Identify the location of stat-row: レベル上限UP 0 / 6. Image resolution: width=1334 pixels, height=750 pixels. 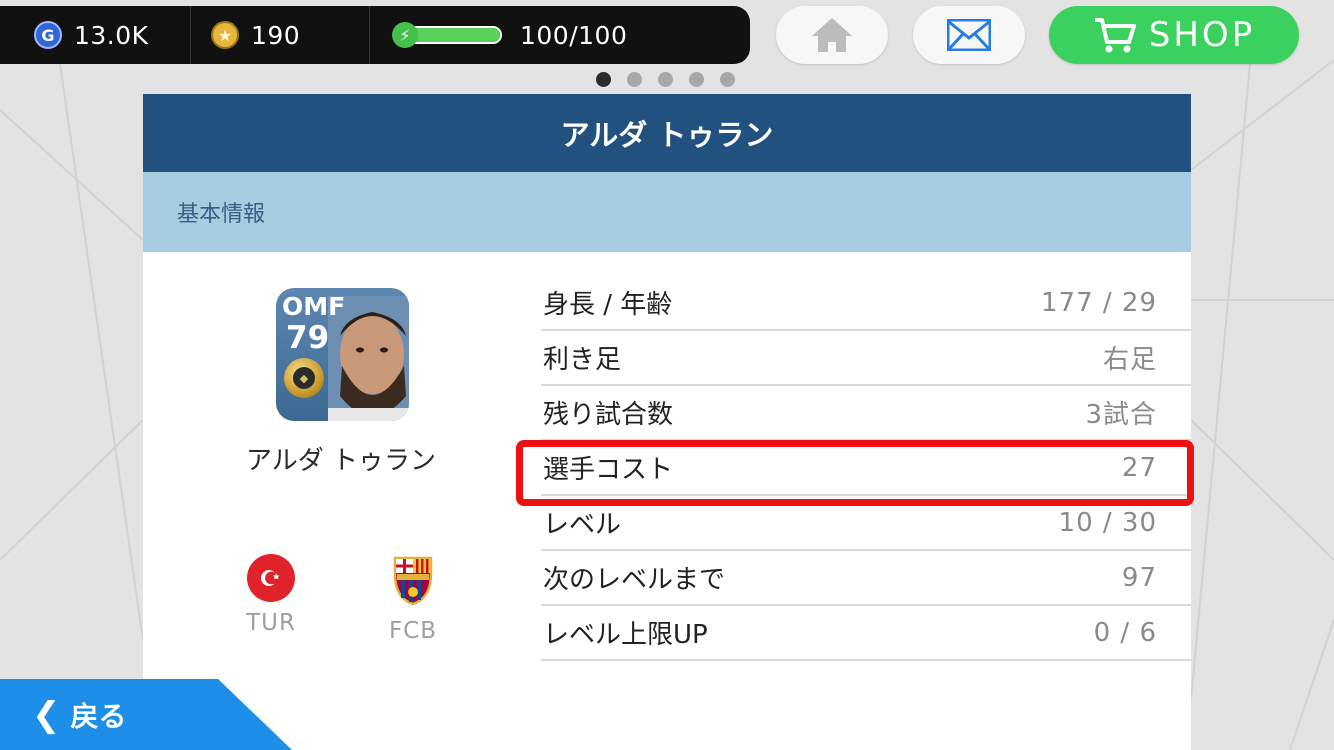
(866, 633).